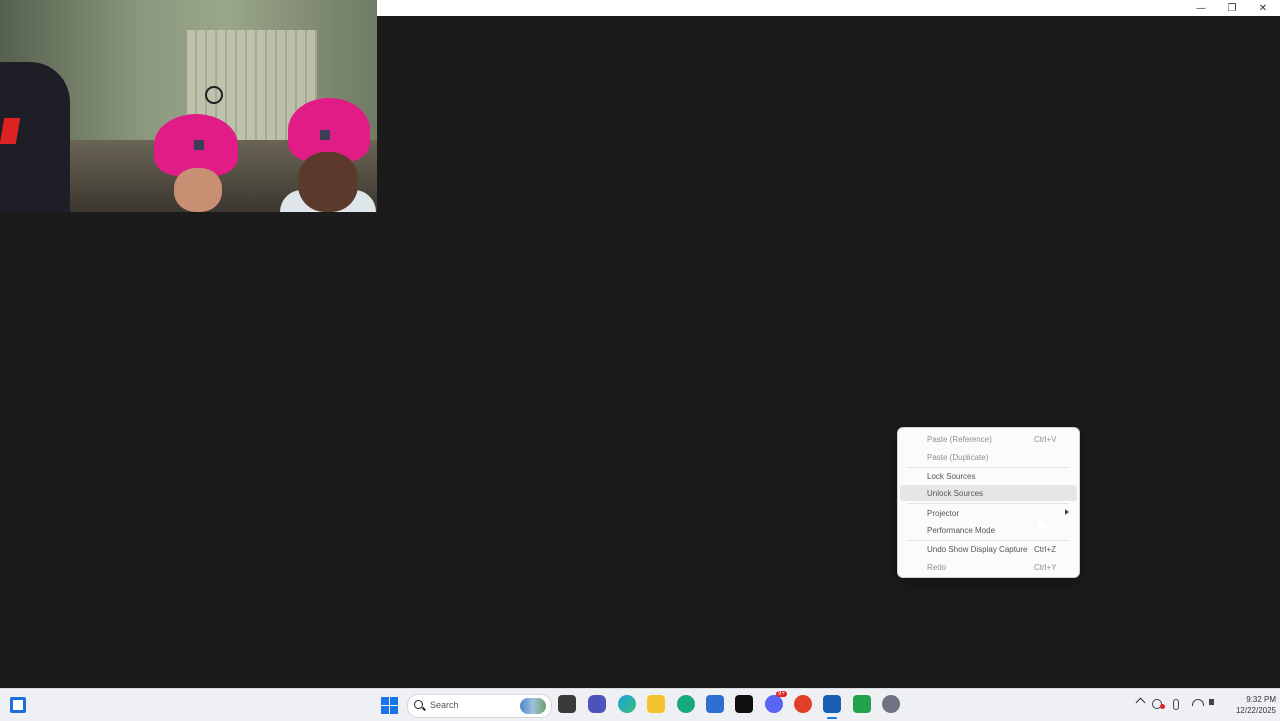 This screenshot has width=1280, height=721. What do you see at coordinates (943, 513) in the screenshot?
I see `menu-item-label: Projector` at bounding box center [943, 513].